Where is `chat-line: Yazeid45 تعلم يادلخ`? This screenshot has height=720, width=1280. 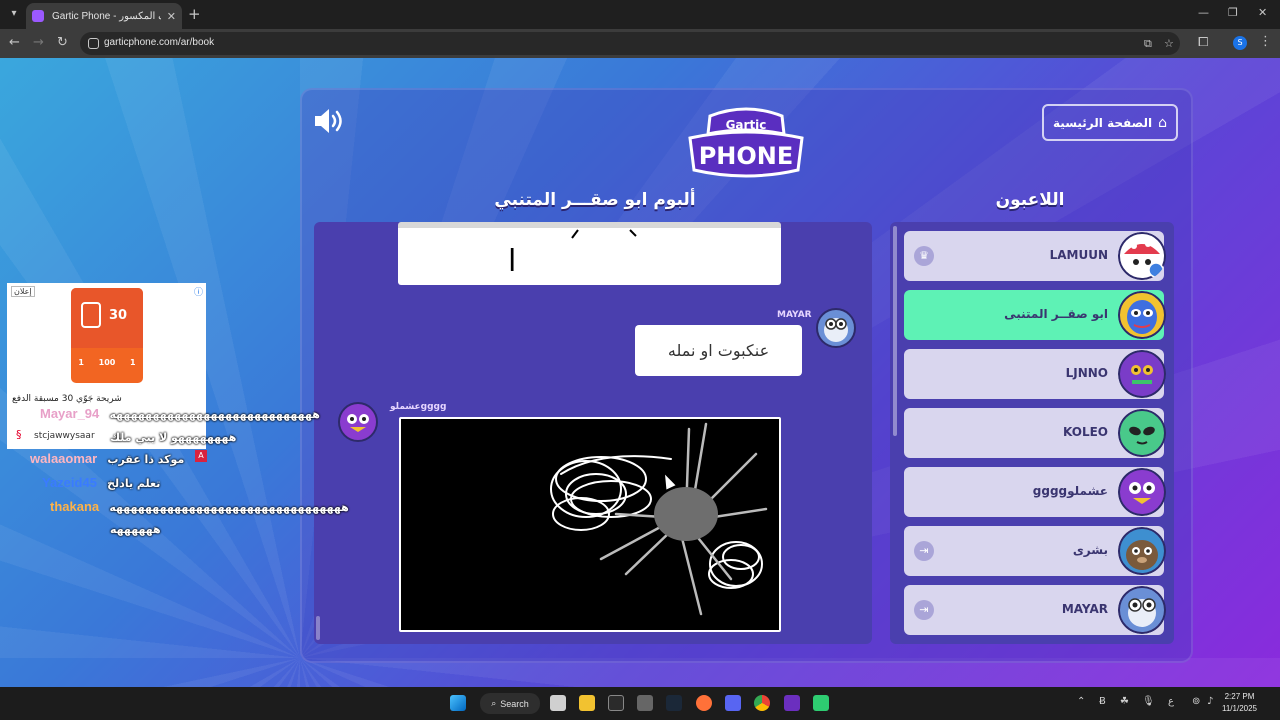 chat-line: Yazeid45 تعلم يادلخ is located at coordinates (101, 482).